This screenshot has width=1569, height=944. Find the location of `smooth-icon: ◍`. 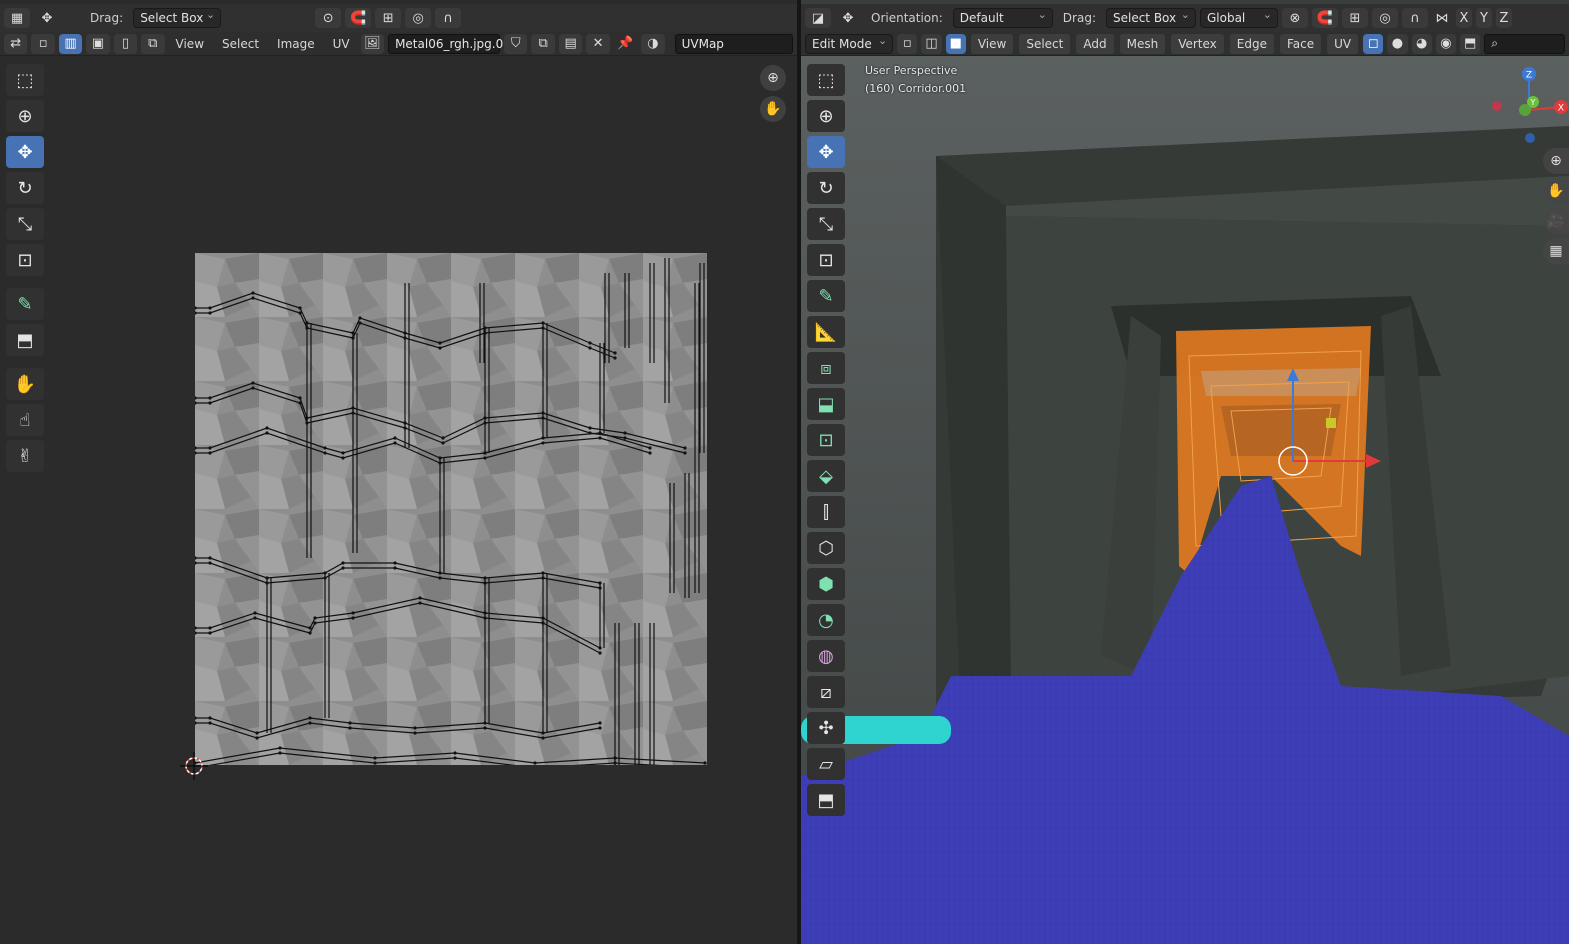

smooth-icon: ◍ is located at coordinates (826, 656).